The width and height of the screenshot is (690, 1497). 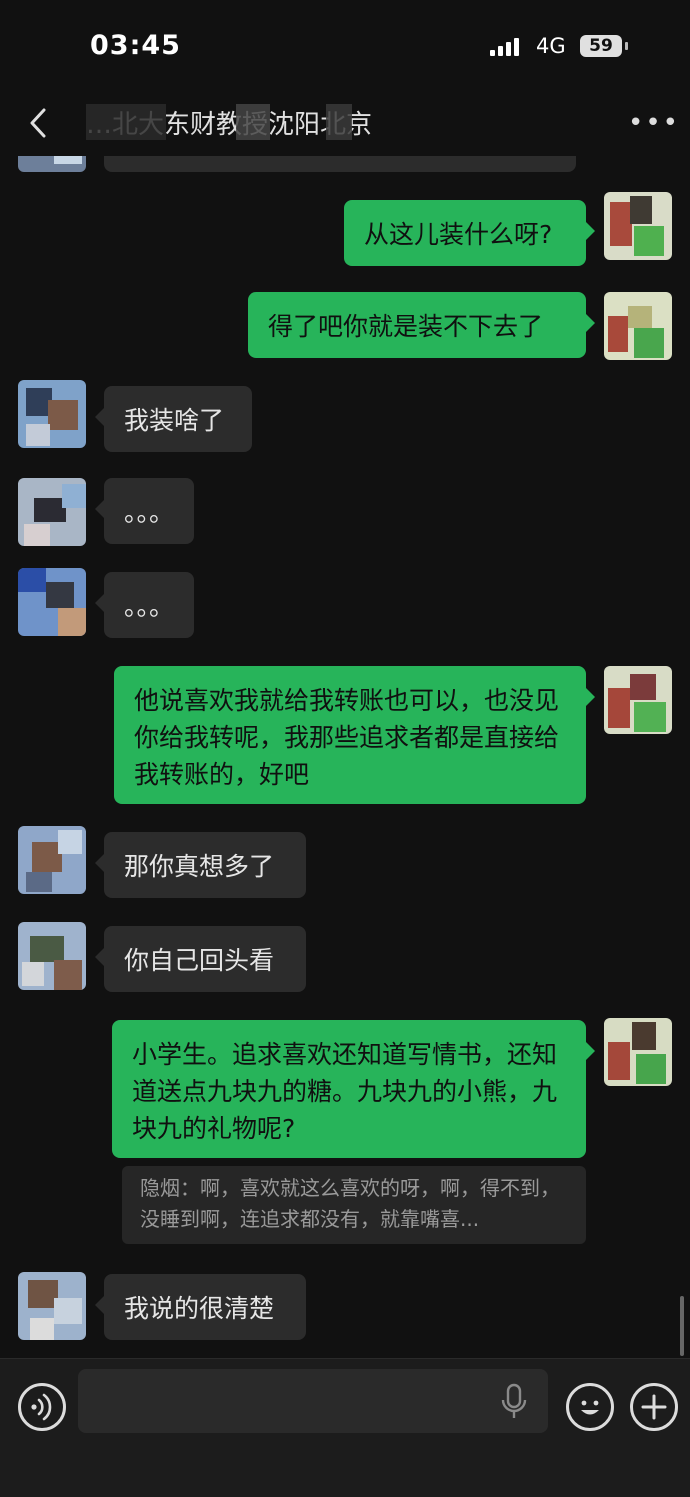 I want to click on message-text: 你自己回头看, so click(x=199, y=960).